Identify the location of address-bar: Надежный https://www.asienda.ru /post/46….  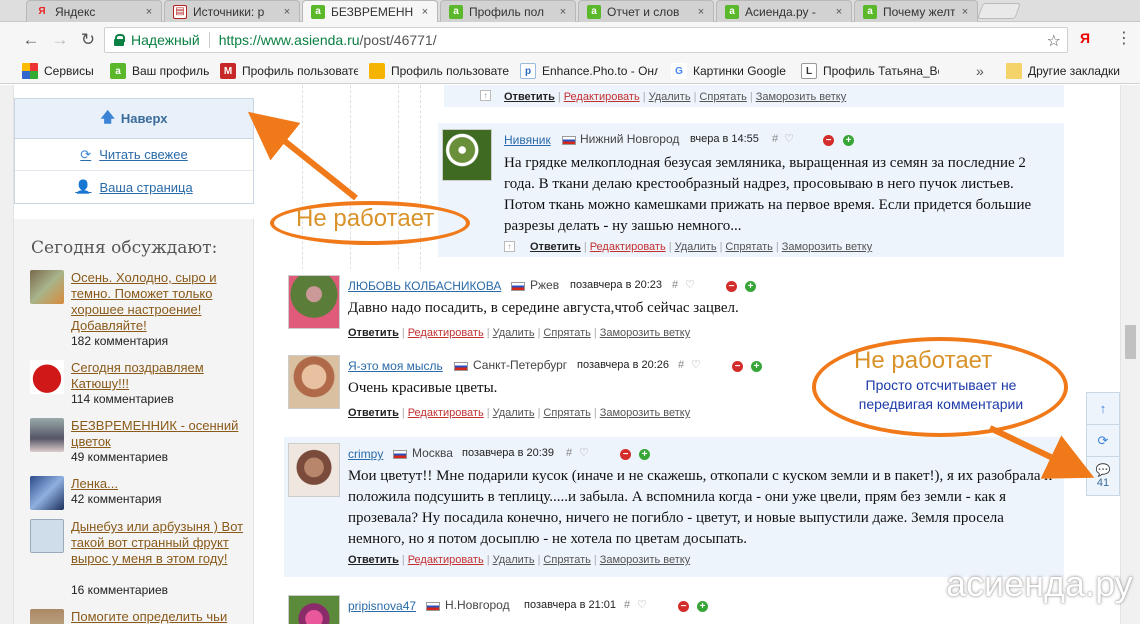
(586, 40).